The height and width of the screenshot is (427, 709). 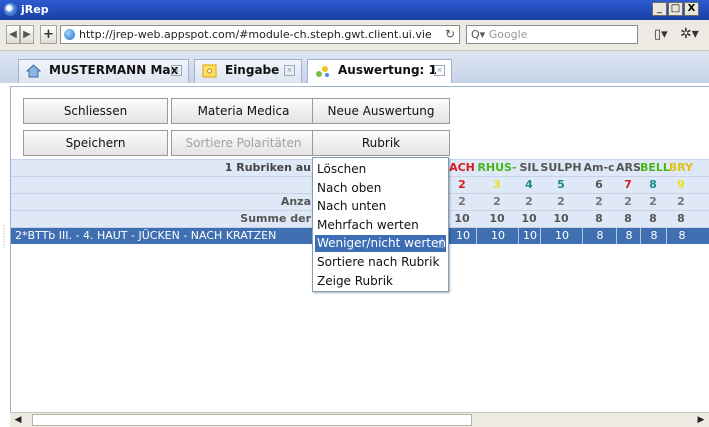 I want to click on hand-cursor-icon: ☝, so click(x=439, y=244).